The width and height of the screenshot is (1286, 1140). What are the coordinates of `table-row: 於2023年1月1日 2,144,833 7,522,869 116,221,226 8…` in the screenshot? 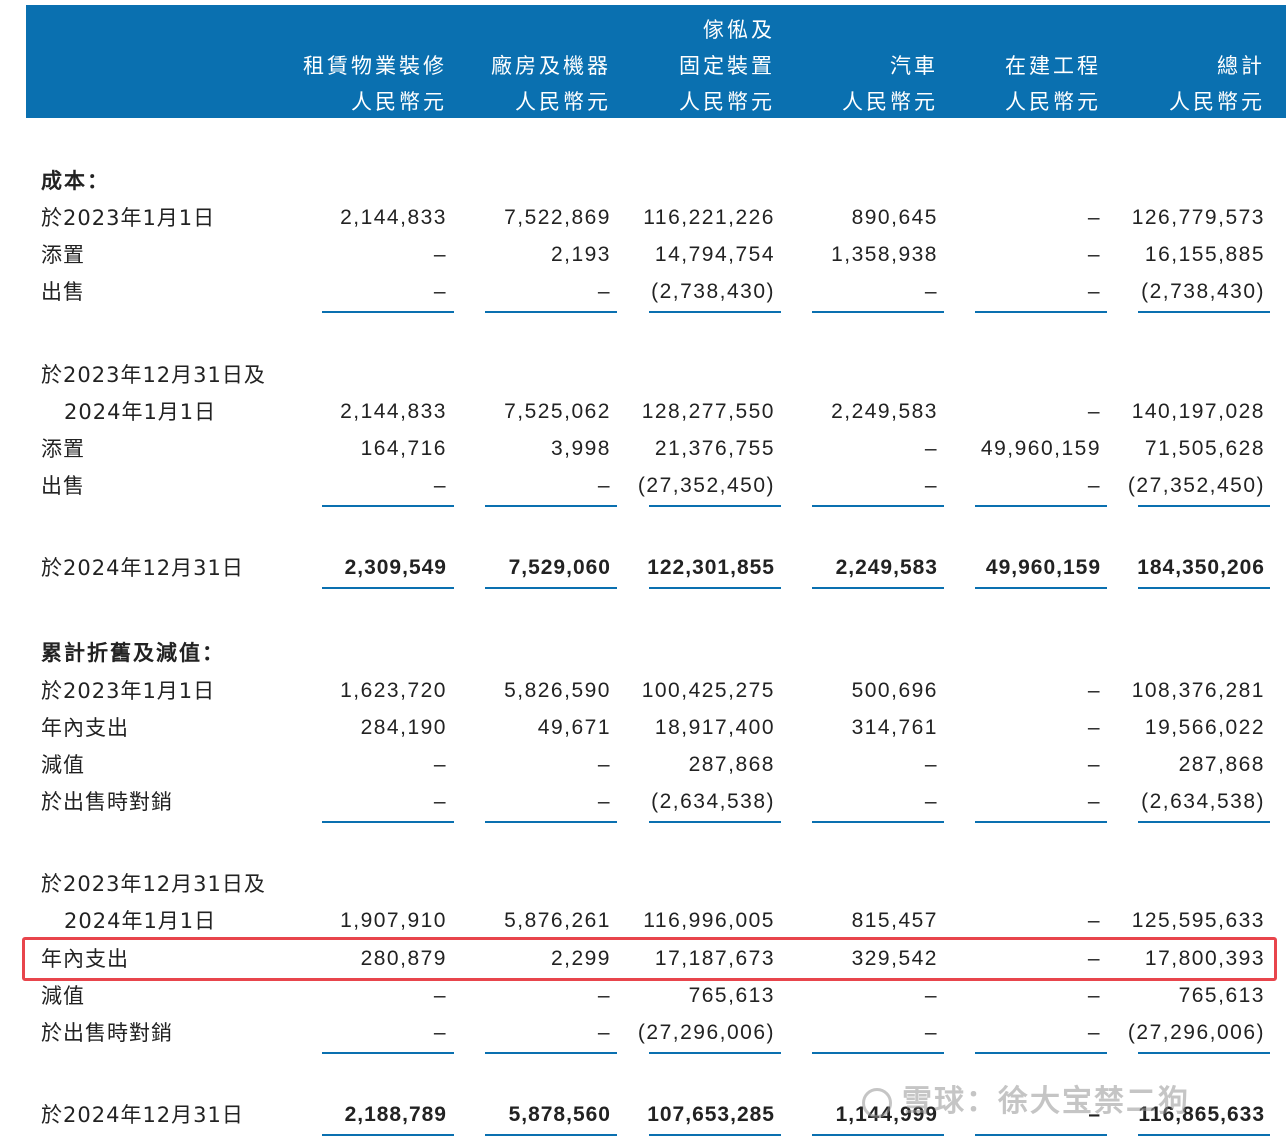 It's located at (643, 218).